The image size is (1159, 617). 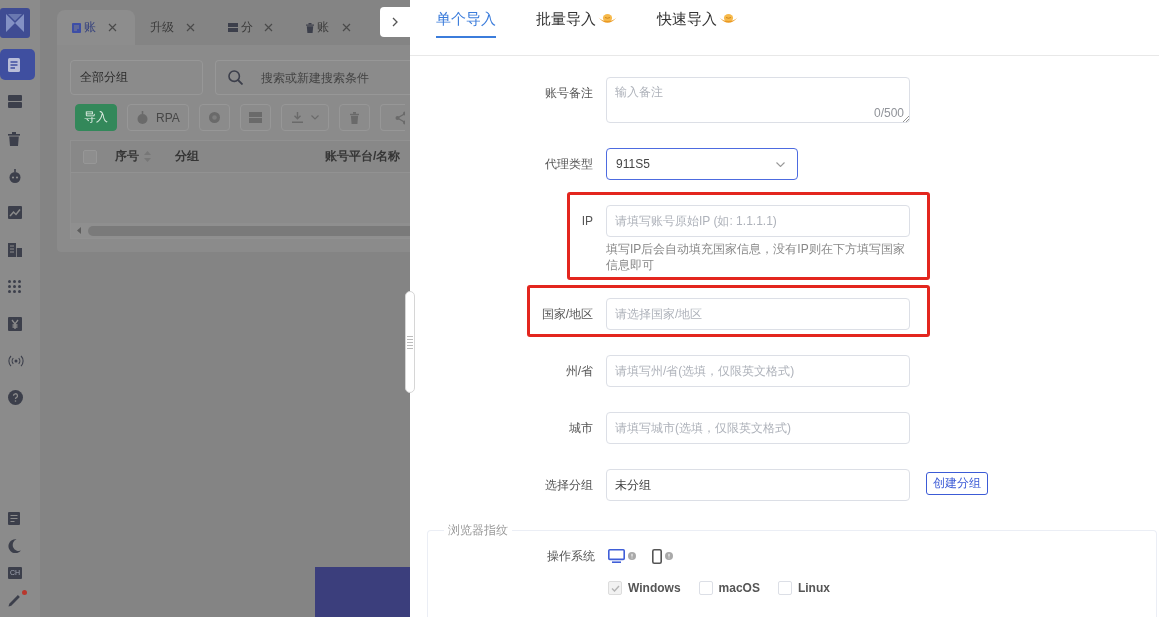 I want to click on horizontal-scrollbar, so click(x=240, y=230).